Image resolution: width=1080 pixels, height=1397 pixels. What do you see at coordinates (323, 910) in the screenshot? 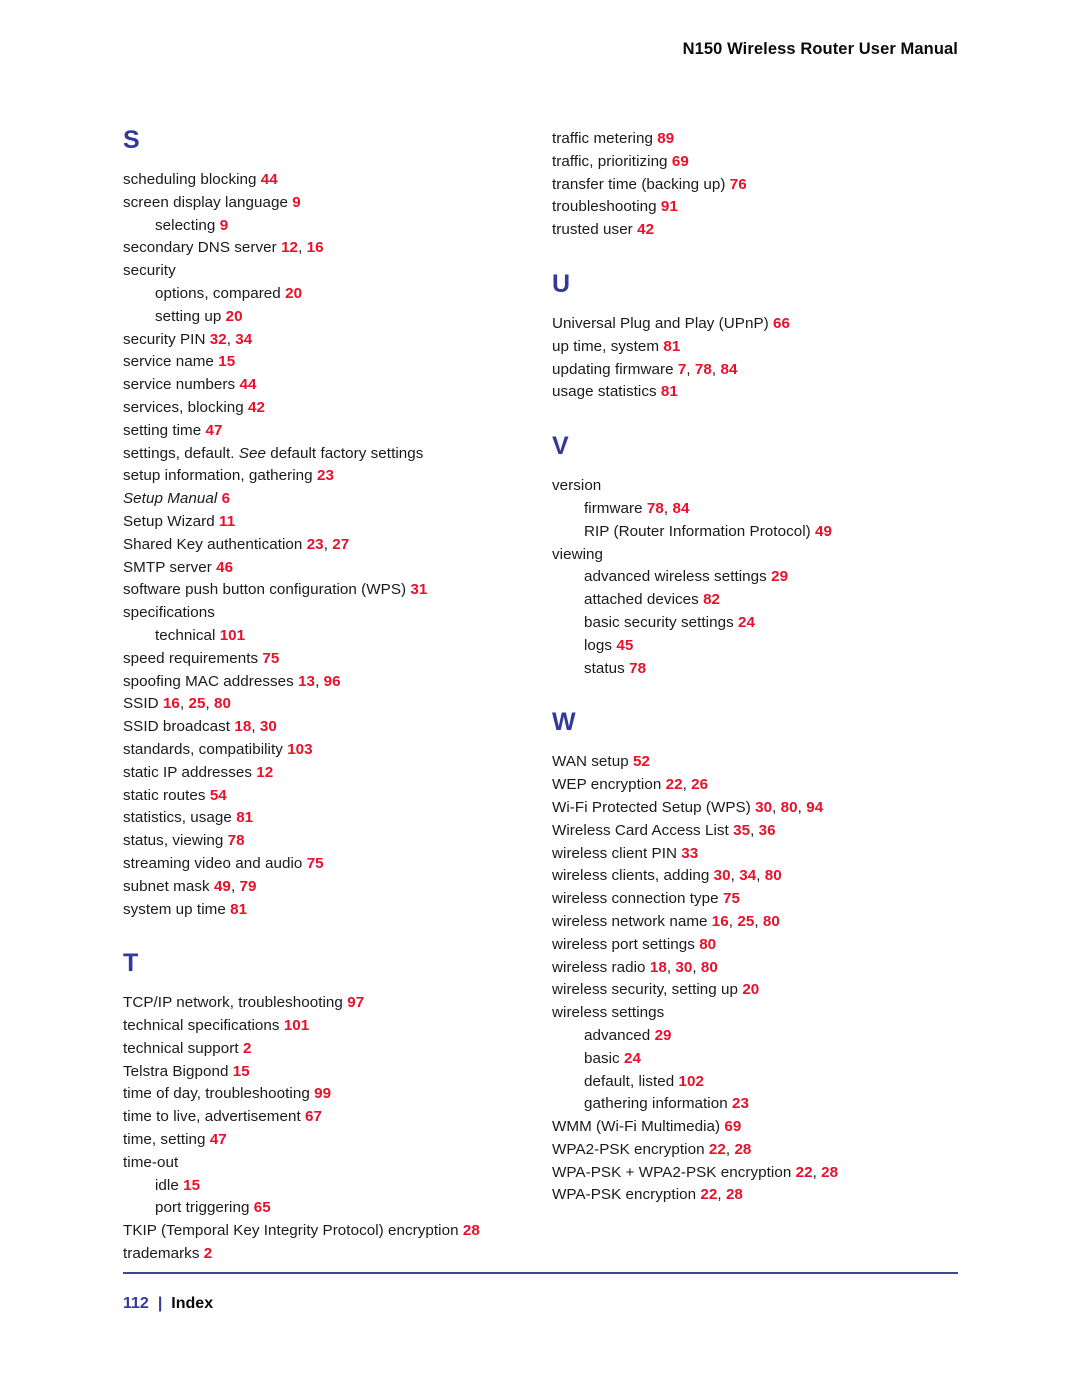
I see `index-entry: system up time 81` at bounding box center [323, 910].